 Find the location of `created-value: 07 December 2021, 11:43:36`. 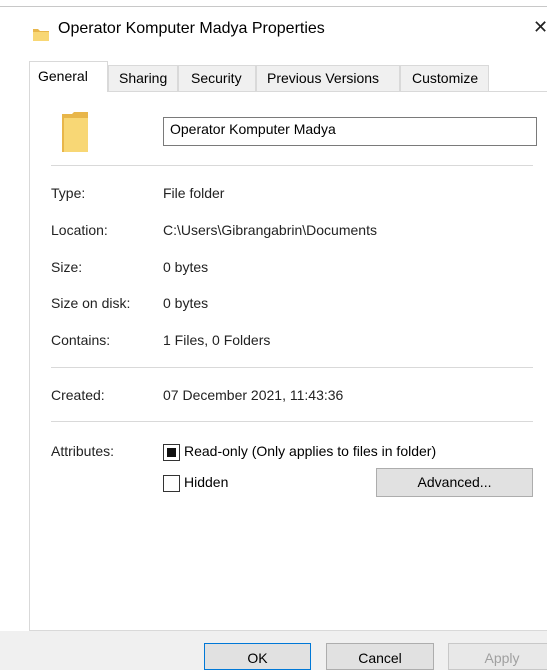

created-value: 07 December 2021, 11:43:36 is located at coordinates (253, 395).